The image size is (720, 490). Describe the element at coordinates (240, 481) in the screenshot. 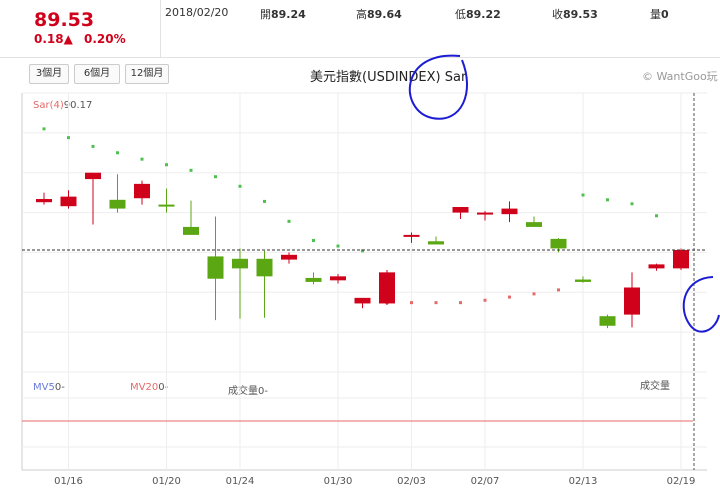

I see `x-tick-label: 01/24` at that location.